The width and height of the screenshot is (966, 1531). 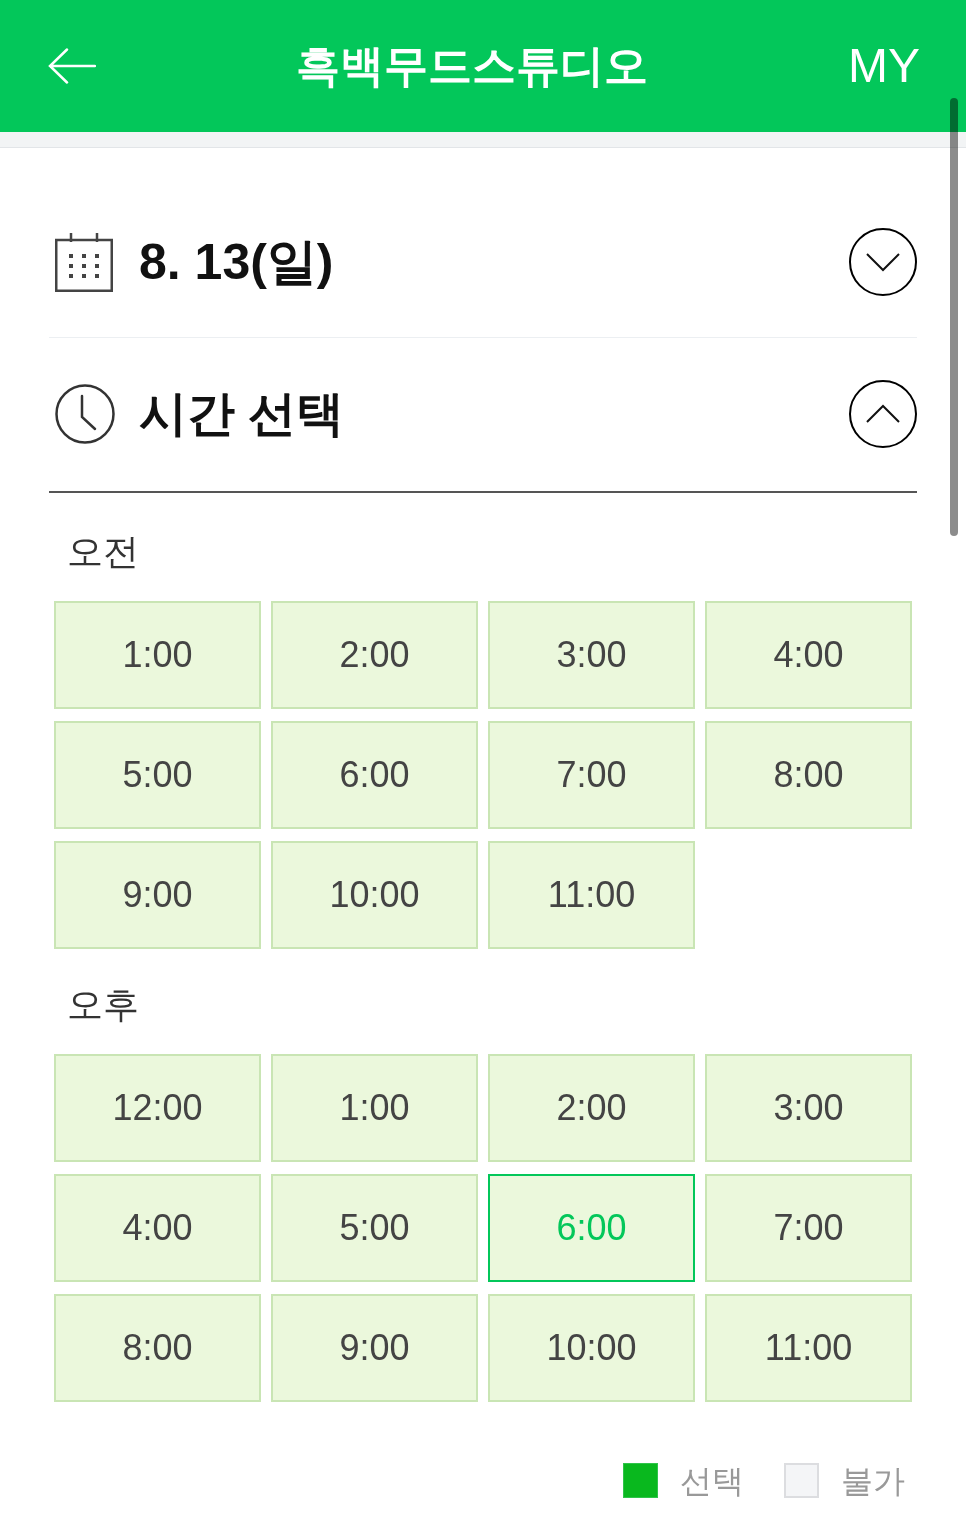 What do you see at coordinates (236, 262) in the screenshot?
I see `date-label: 8. 13(일)` at bounding box center [236, 262].